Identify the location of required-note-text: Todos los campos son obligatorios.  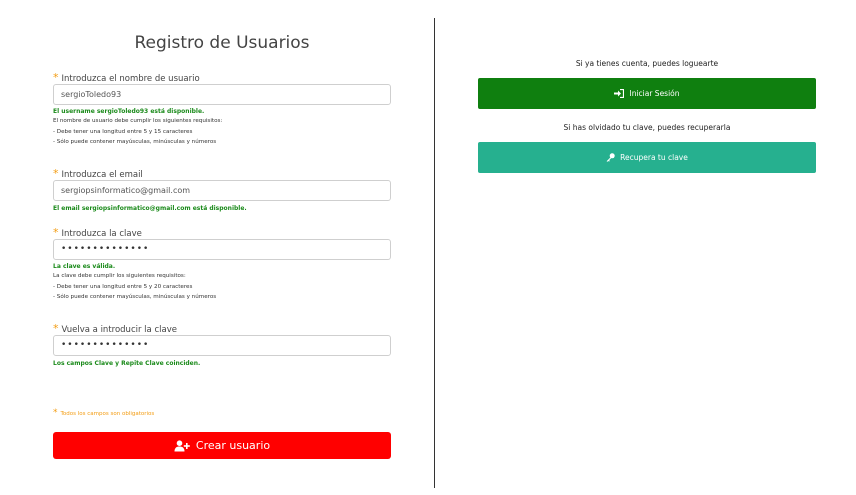
(107, 414).